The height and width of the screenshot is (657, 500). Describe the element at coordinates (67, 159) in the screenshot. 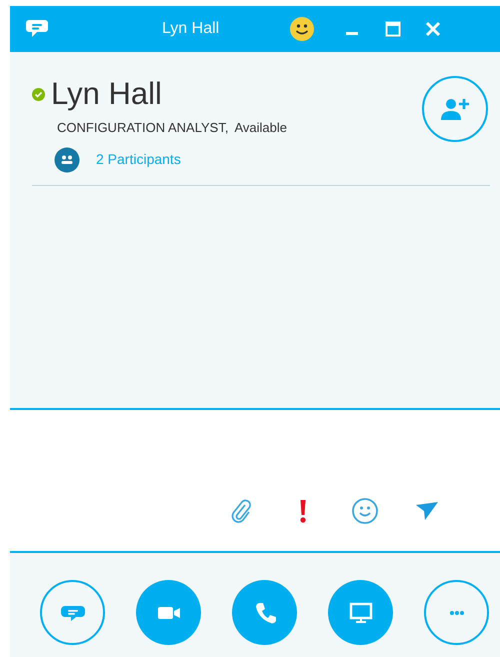

I see `participants-icon` at that location.